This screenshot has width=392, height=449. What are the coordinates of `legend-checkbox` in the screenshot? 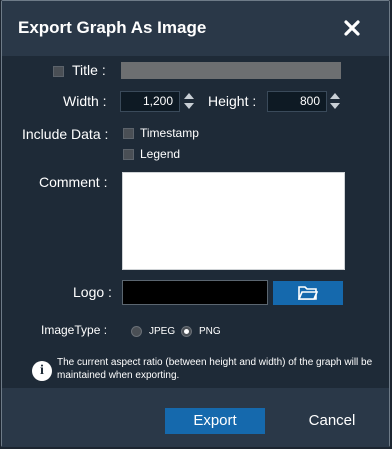 It's located at (128, 154).